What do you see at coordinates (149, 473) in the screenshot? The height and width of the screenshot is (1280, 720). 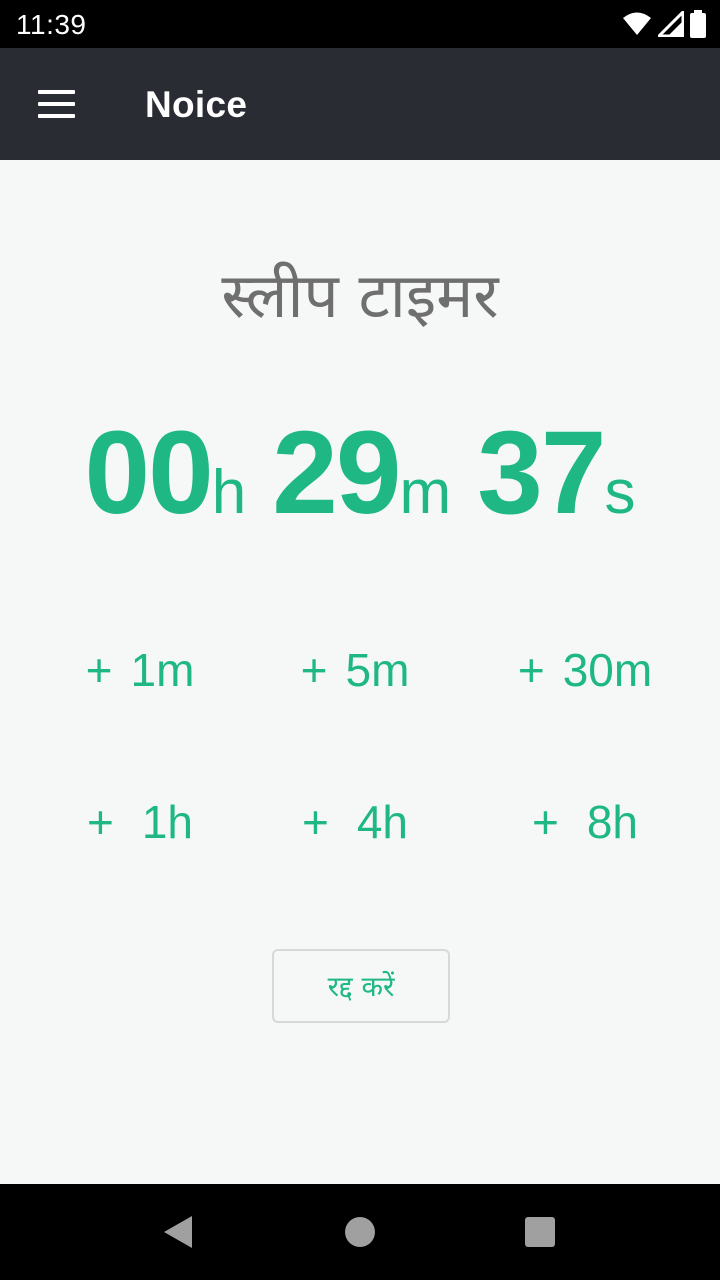 I see `timer-hours: 00` at bounding box center [149, 473].